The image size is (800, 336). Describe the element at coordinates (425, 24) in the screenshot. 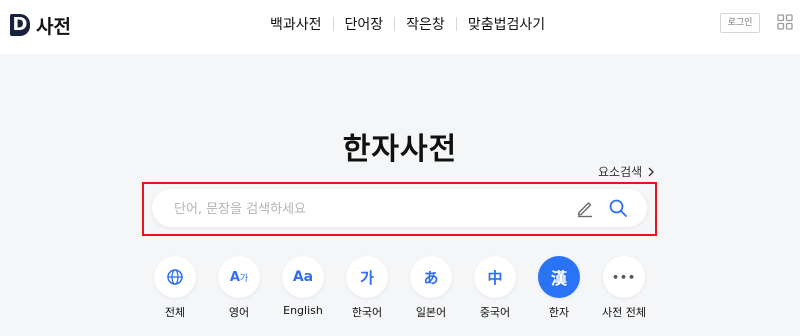

I see `nav-item-mini-window: 작은창` at that location.